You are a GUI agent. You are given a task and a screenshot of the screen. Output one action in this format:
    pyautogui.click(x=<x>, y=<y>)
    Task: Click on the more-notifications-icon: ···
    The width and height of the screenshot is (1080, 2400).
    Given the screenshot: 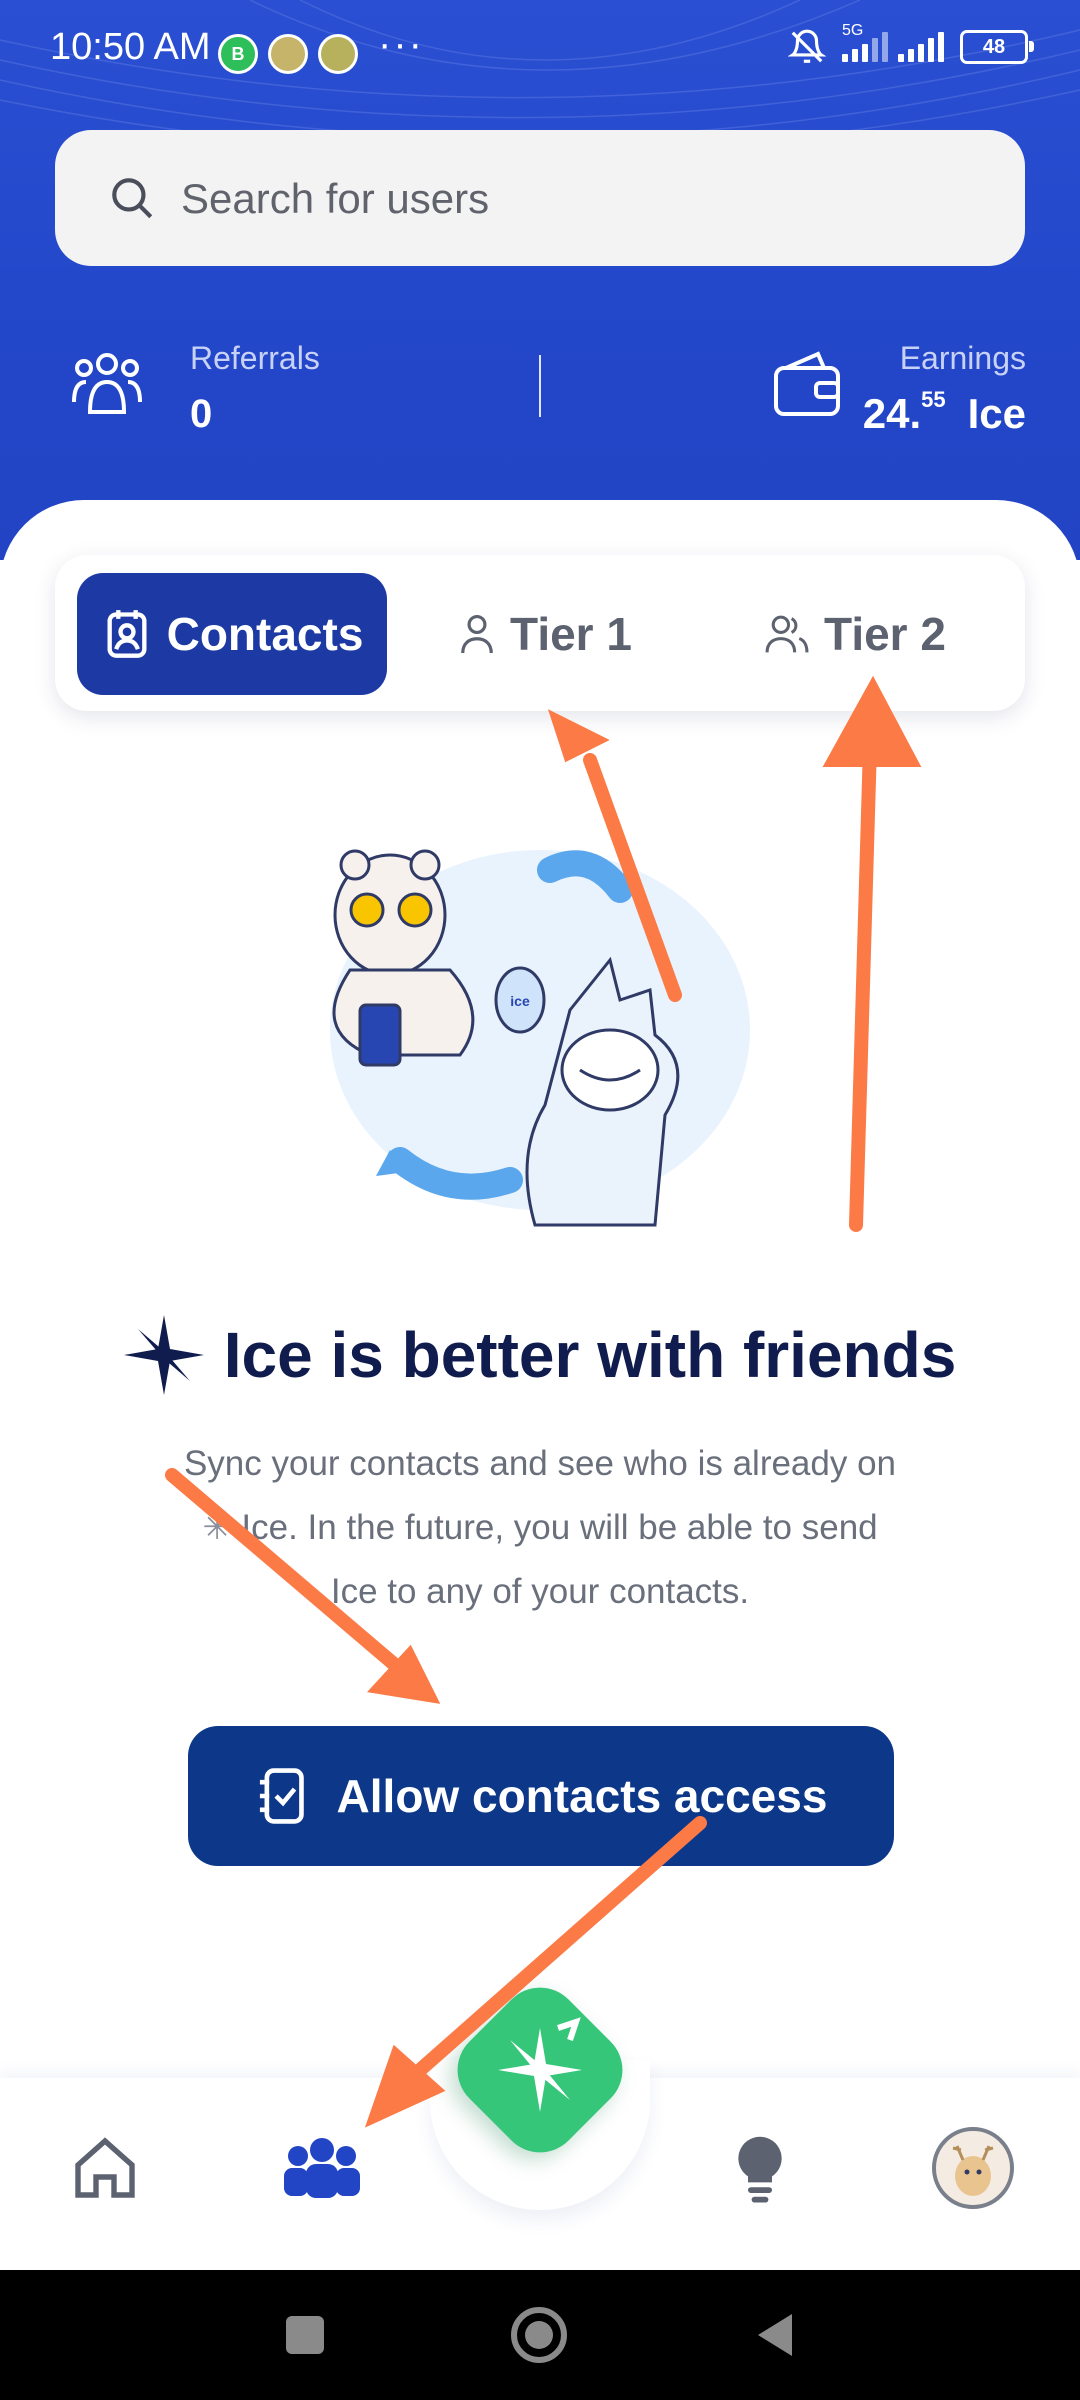 What is the action you would take?
    pyautogui.click(x=401, y=44)
    